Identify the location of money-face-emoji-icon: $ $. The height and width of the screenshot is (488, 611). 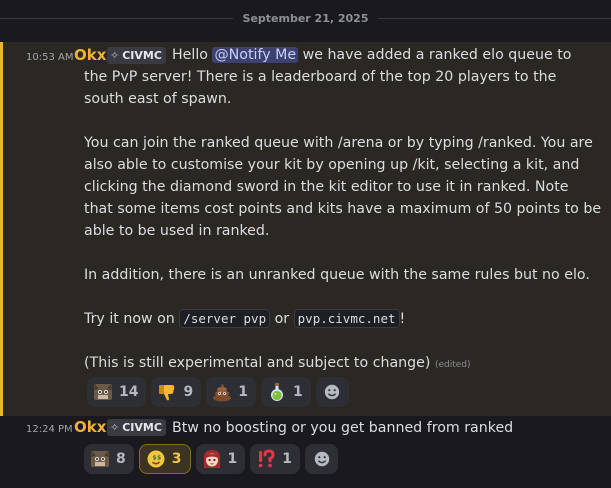
(156, 459).